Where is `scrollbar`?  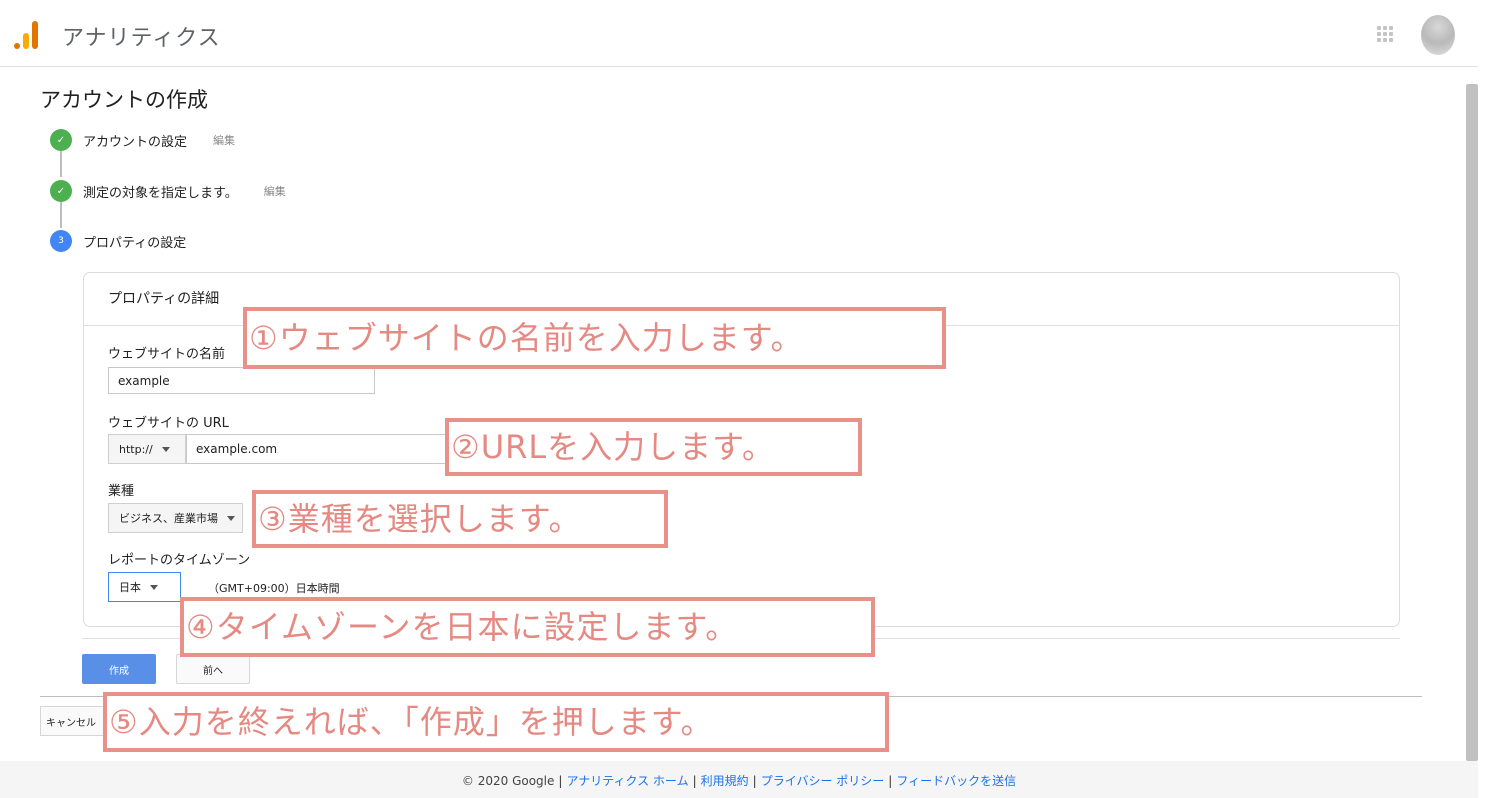
scrollbar is located at coordinates (1472, 422).